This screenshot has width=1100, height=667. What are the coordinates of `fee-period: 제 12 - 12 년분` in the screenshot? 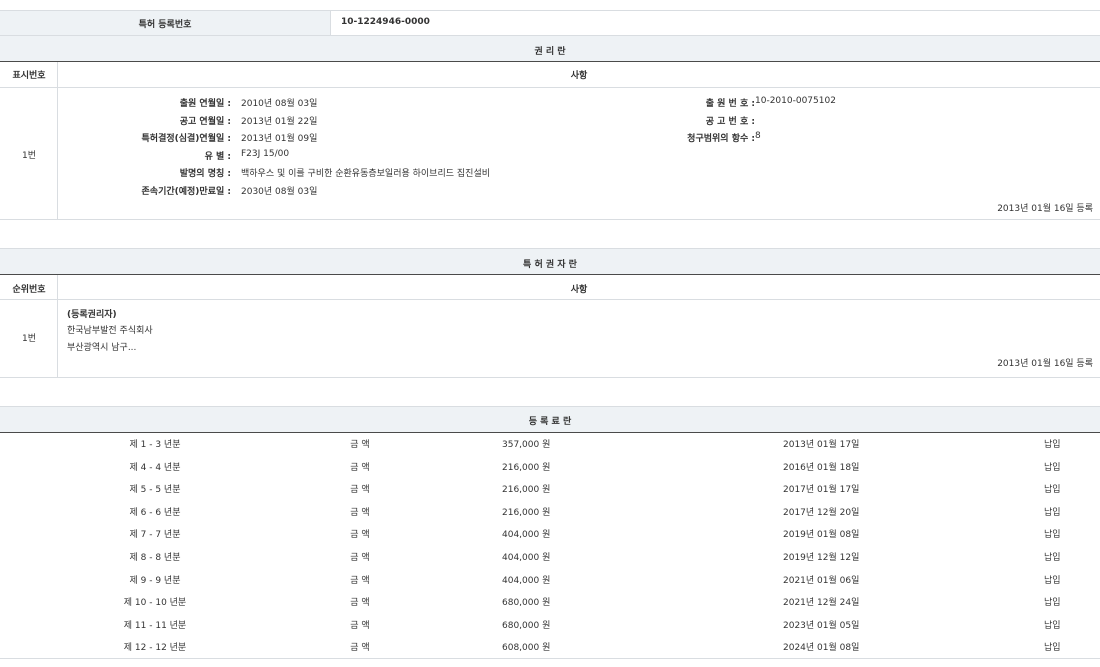 It's located at (155, 646).